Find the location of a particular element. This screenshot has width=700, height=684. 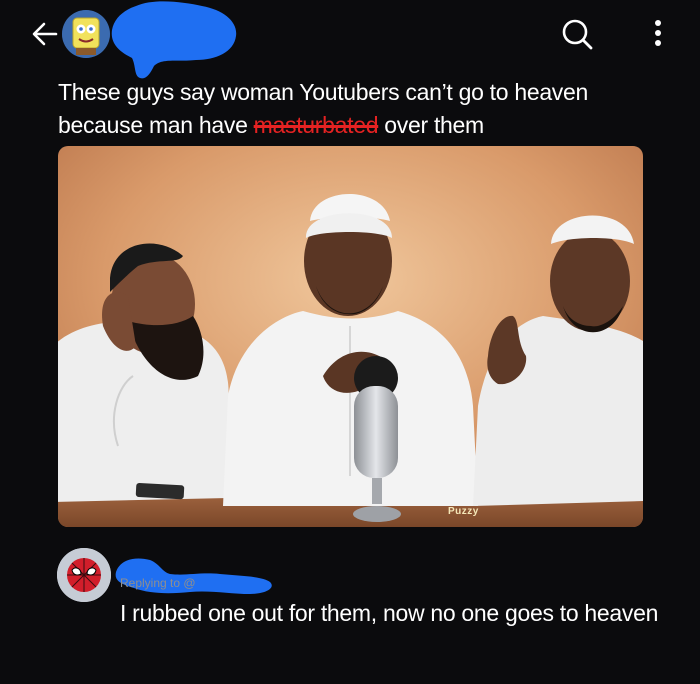

redacted-reply-username is located at coordinates (193, 576).